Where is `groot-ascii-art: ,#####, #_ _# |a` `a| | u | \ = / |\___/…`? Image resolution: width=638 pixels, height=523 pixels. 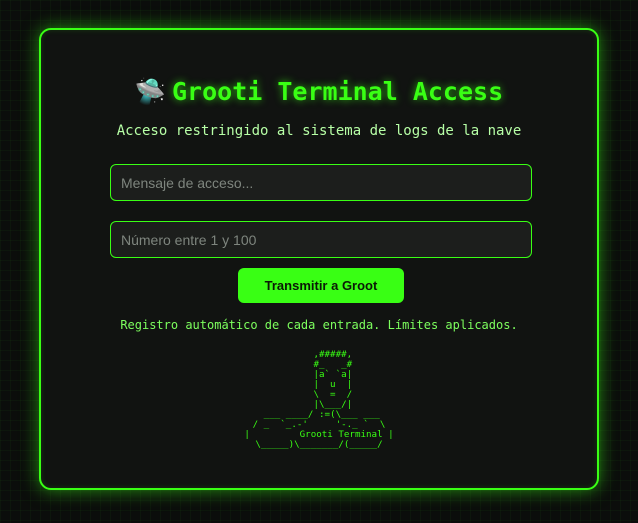 groot-ascii-art: ,#####, #_ _# |a` `a| | u | \ = / |\___/… is located at coordinates (319, 399).